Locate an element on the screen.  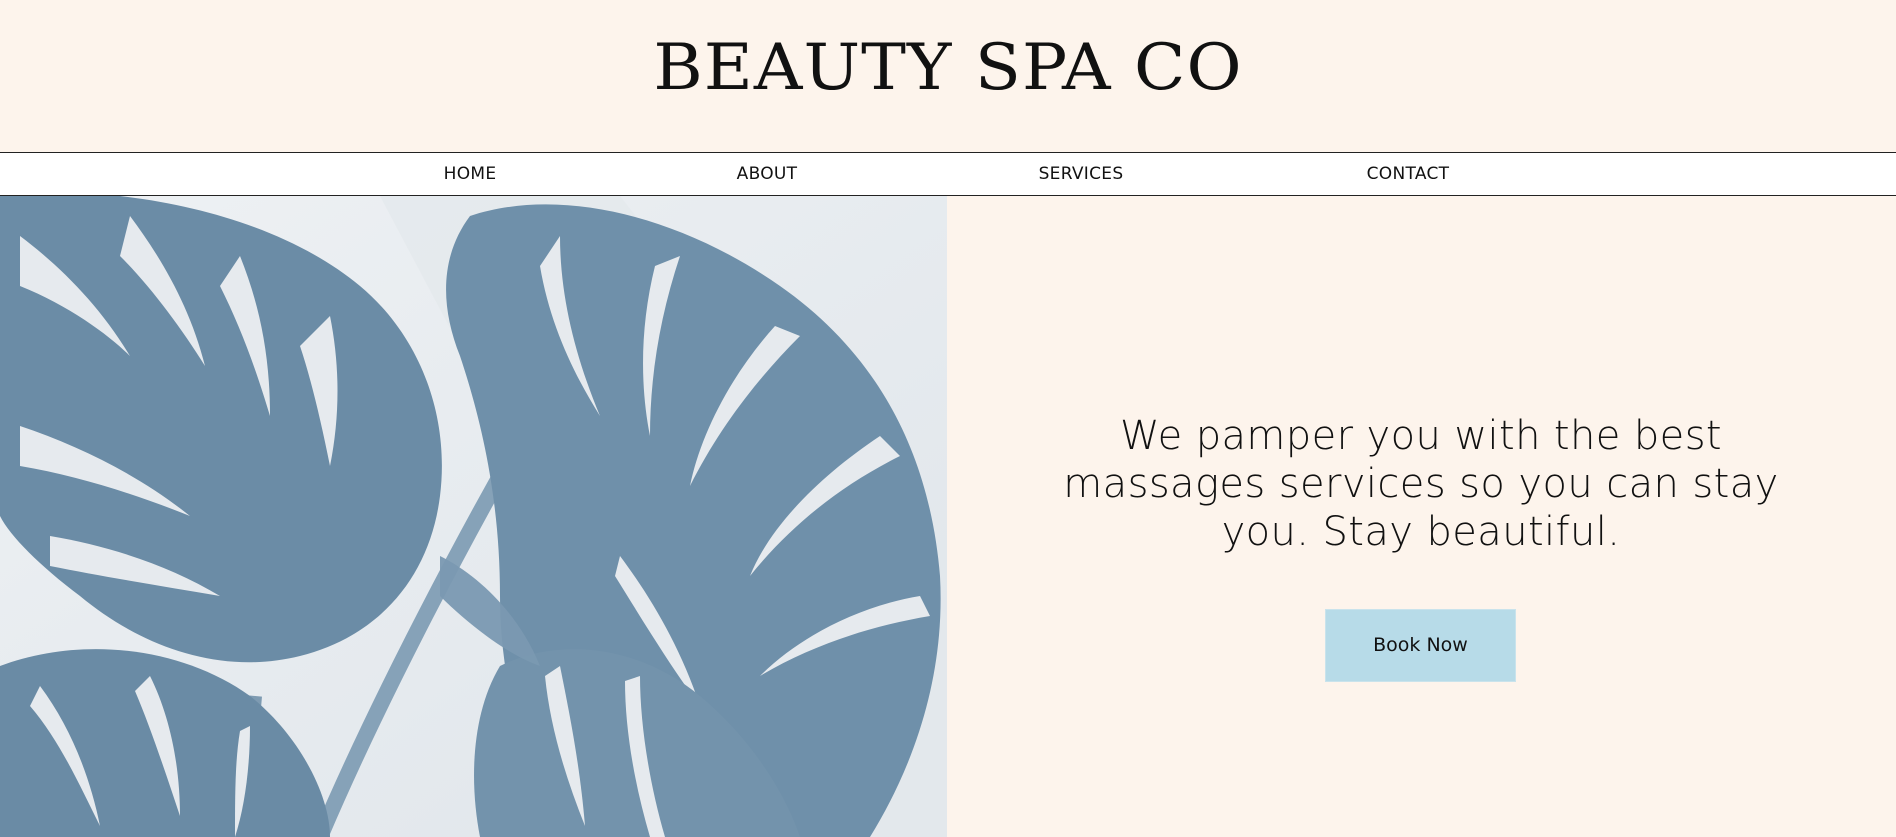
main-nav: HOME ABOUT SERVICES CONTACT is located at coordinates (948, 174).